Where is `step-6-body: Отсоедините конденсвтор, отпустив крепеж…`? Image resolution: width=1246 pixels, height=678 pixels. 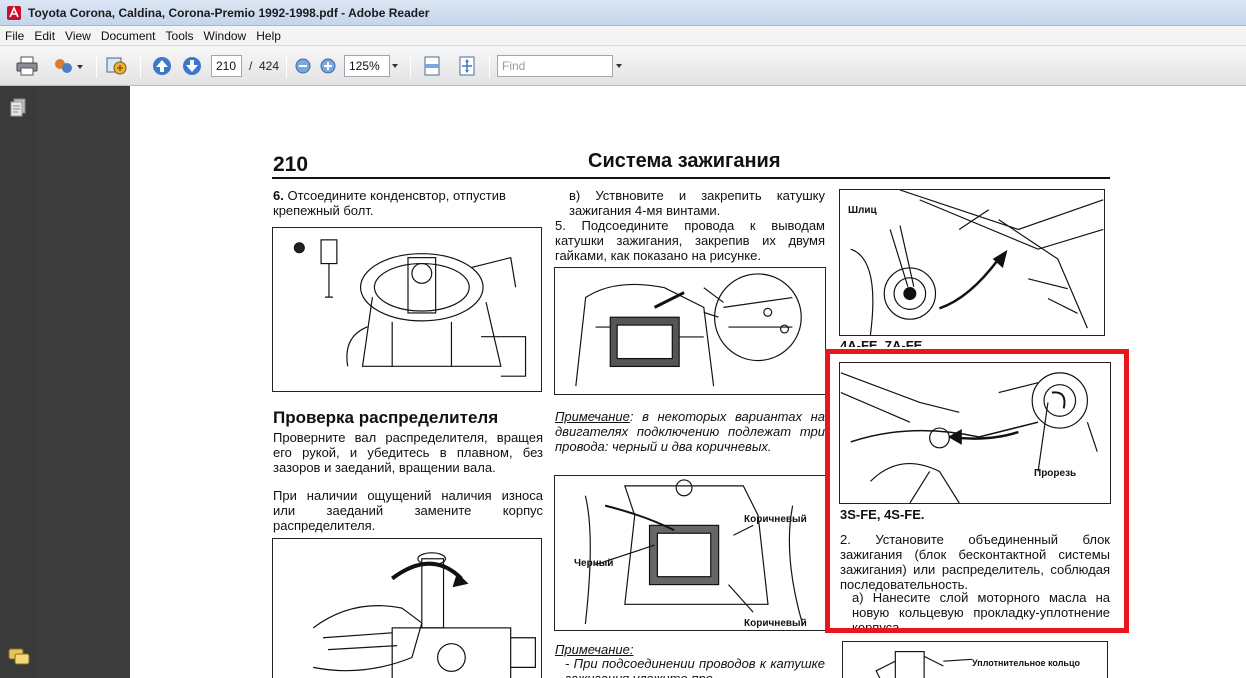
step-6-body: Отсоедините конденсвтор, отпустив крепеж… is located at coordinates (389, 203).